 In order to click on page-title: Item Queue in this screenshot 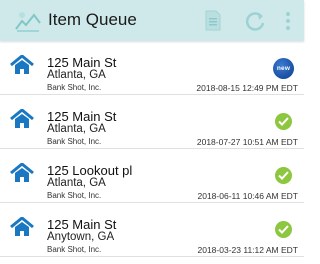, I will do `click(92, 19)`.